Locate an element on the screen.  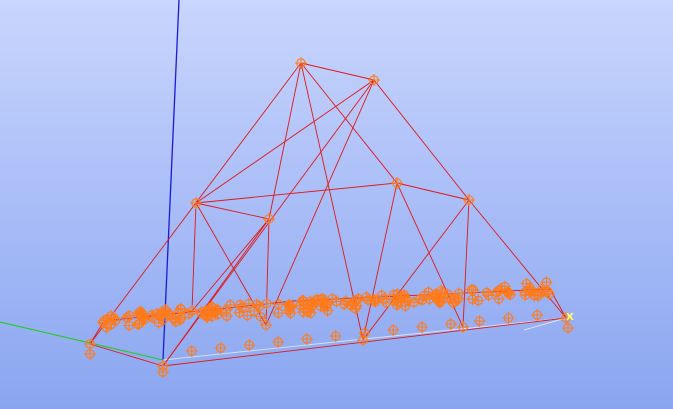
x-axis-arrowhead is located at coordinates (543, 324).